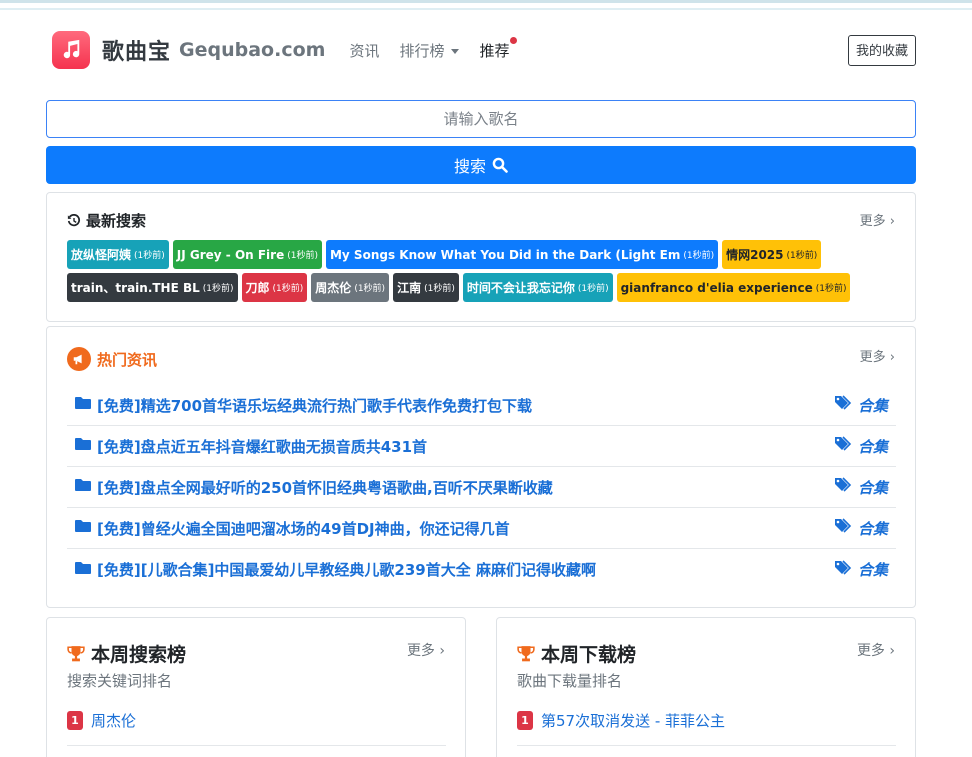 The height and width of the screenshot is (757, 972). What do you see at coordinates (486, 5) in the screenshot?
I see `top-strip` at bounding box center [486, 5].